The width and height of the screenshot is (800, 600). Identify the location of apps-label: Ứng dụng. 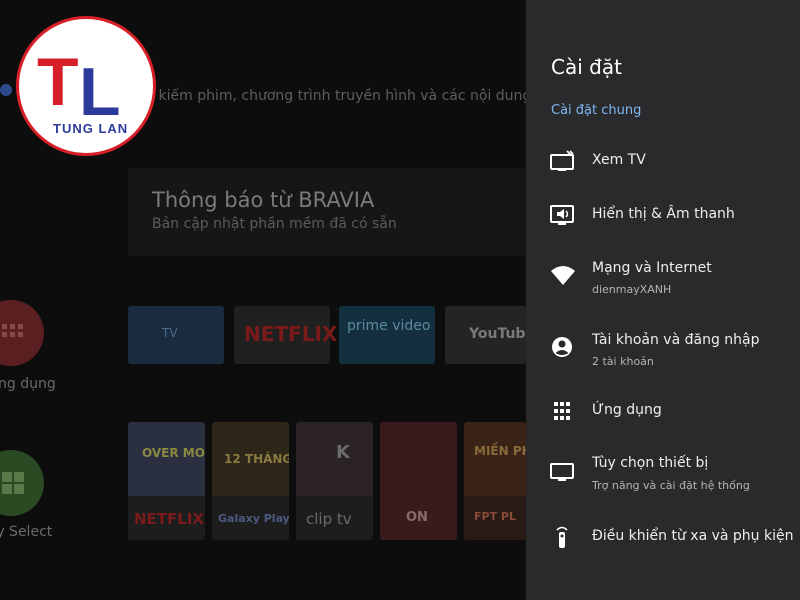
(28, 384).